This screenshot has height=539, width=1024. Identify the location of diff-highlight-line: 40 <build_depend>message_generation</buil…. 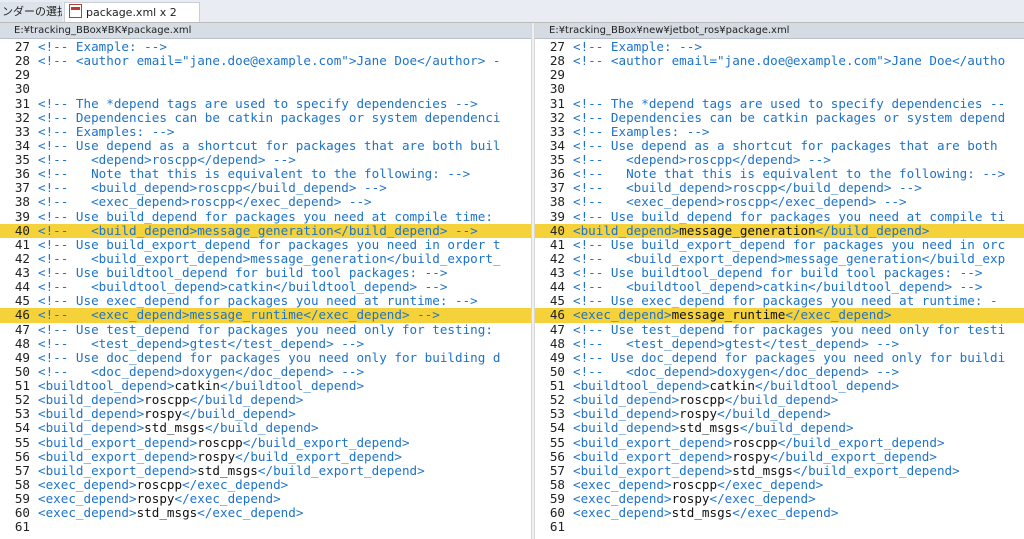
(779, 230).